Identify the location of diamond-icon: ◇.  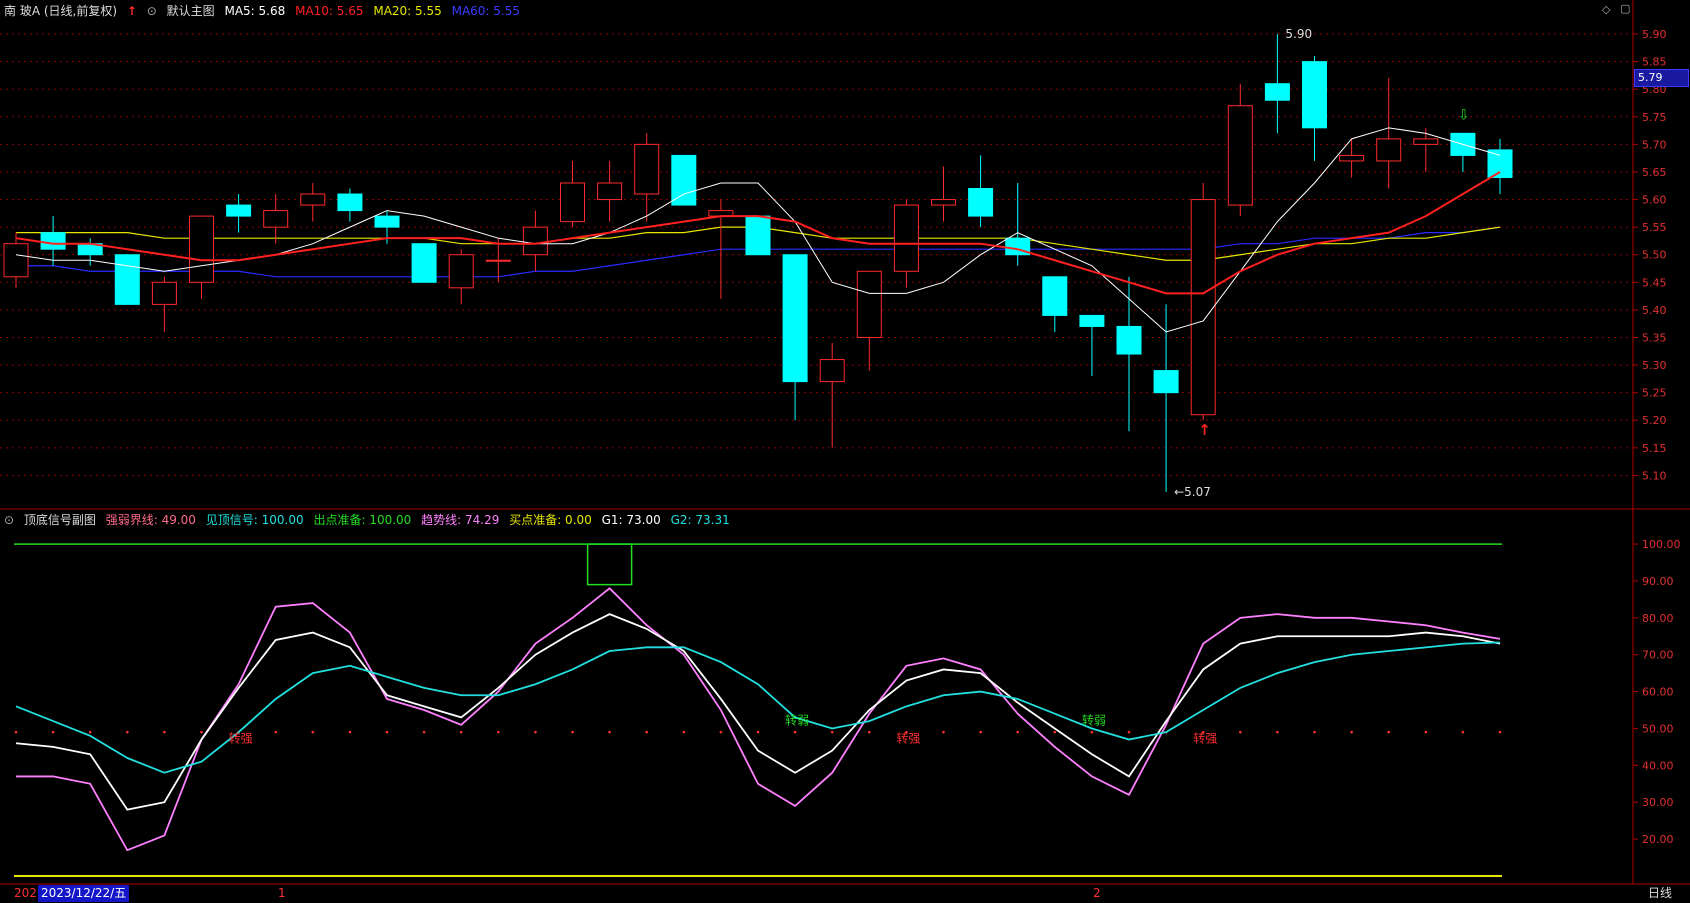
(1606, 9).